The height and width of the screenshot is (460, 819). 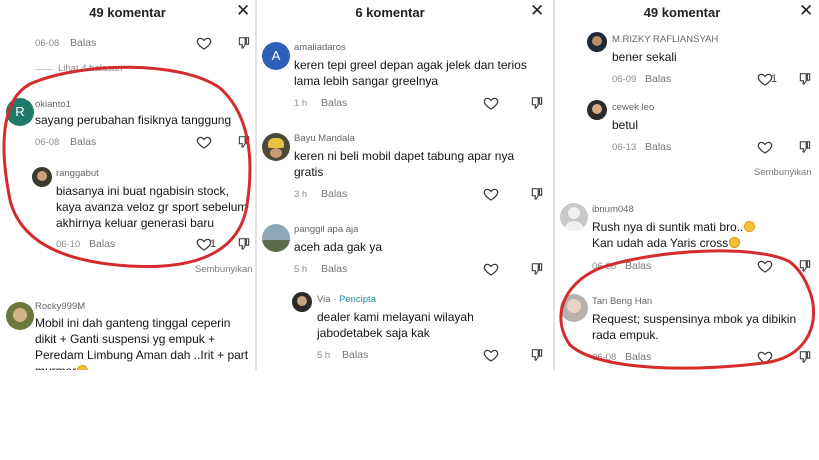 What do you see at coordinates (624, 79) in the screenshot?
I see `comment-date: 06-09` at bounding box center [624, 79].